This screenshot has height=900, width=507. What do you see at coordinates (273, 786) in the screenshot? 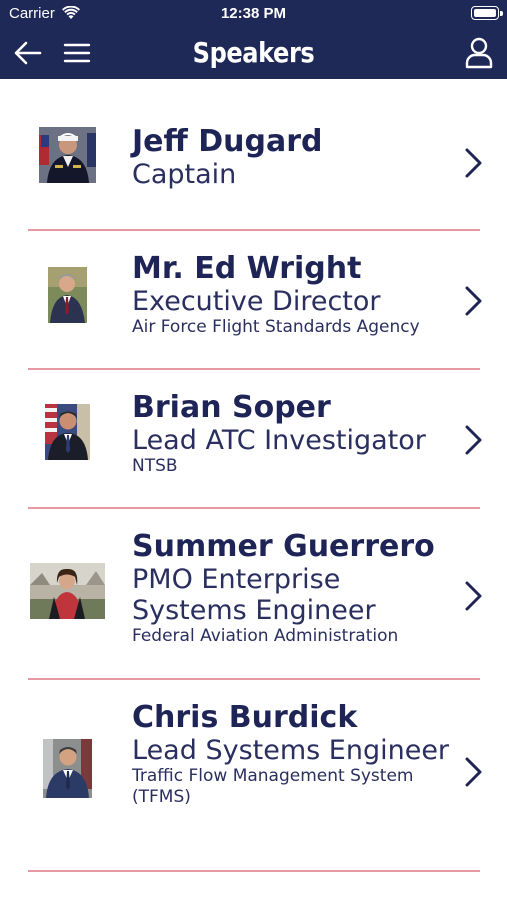
I see `speaker-organization: Traffic Flow Management System (TFMS)` at bounding box center [273, 786].